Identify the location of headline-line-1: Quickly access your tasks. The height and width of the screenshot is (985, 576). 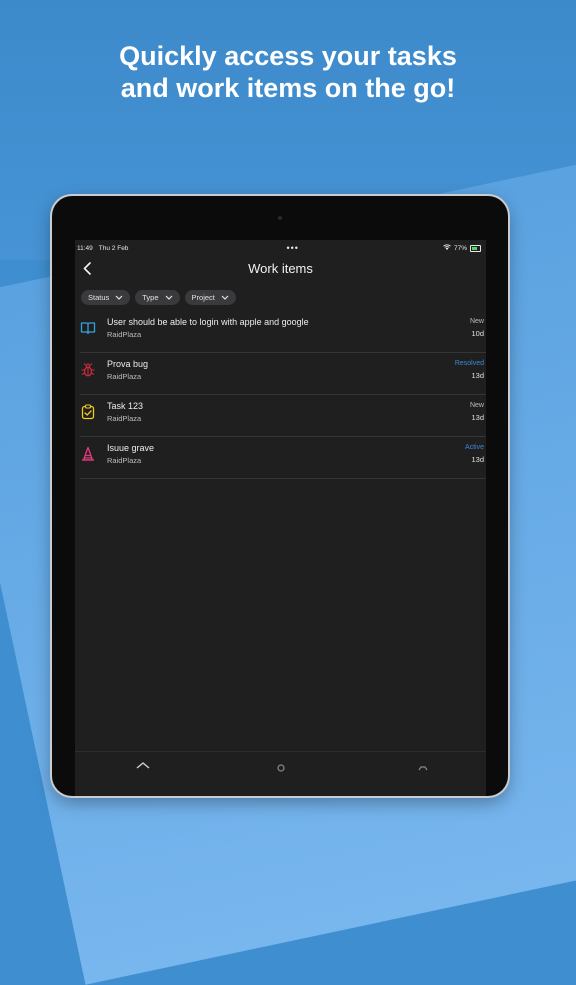
(288, 56).